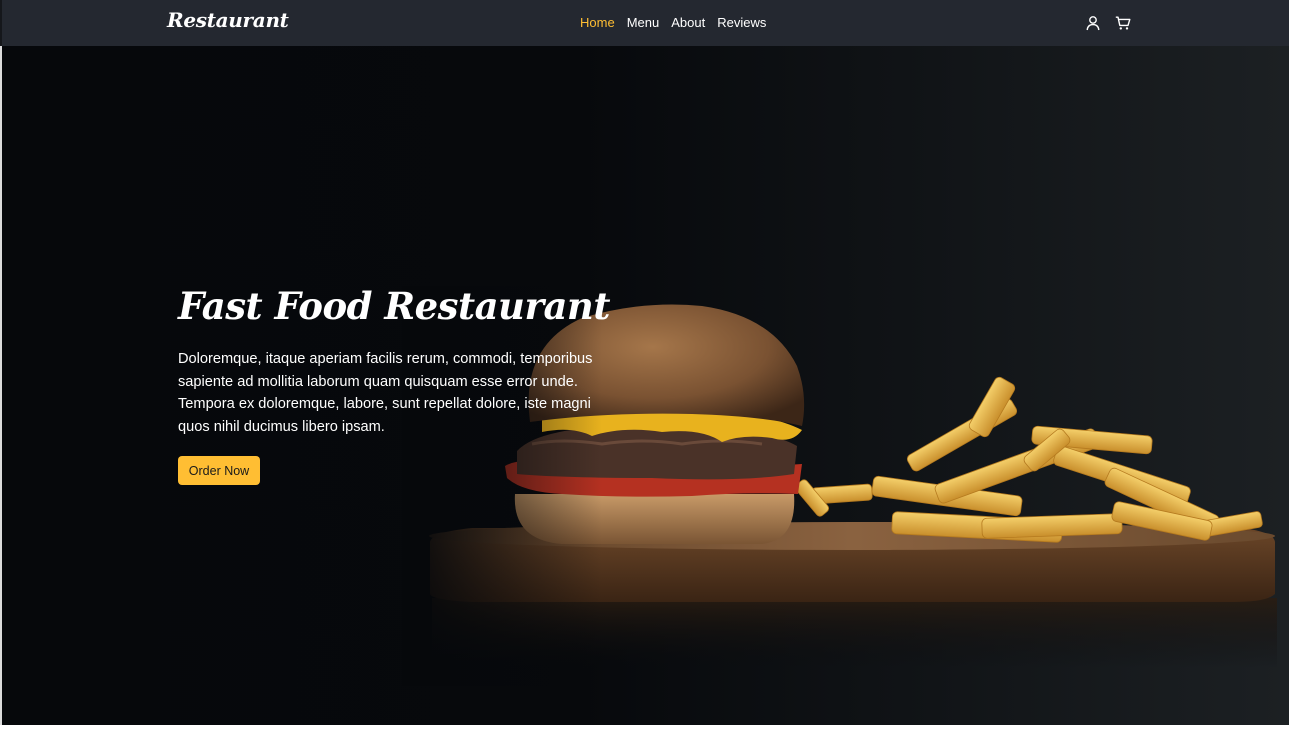 The height and width of the screenshot is (729, 1289). What do you see at coordinates (394, 306) in the screenshot?
I see `hero-title: Fast Food Restaurant` at bounding box center [394, 306].